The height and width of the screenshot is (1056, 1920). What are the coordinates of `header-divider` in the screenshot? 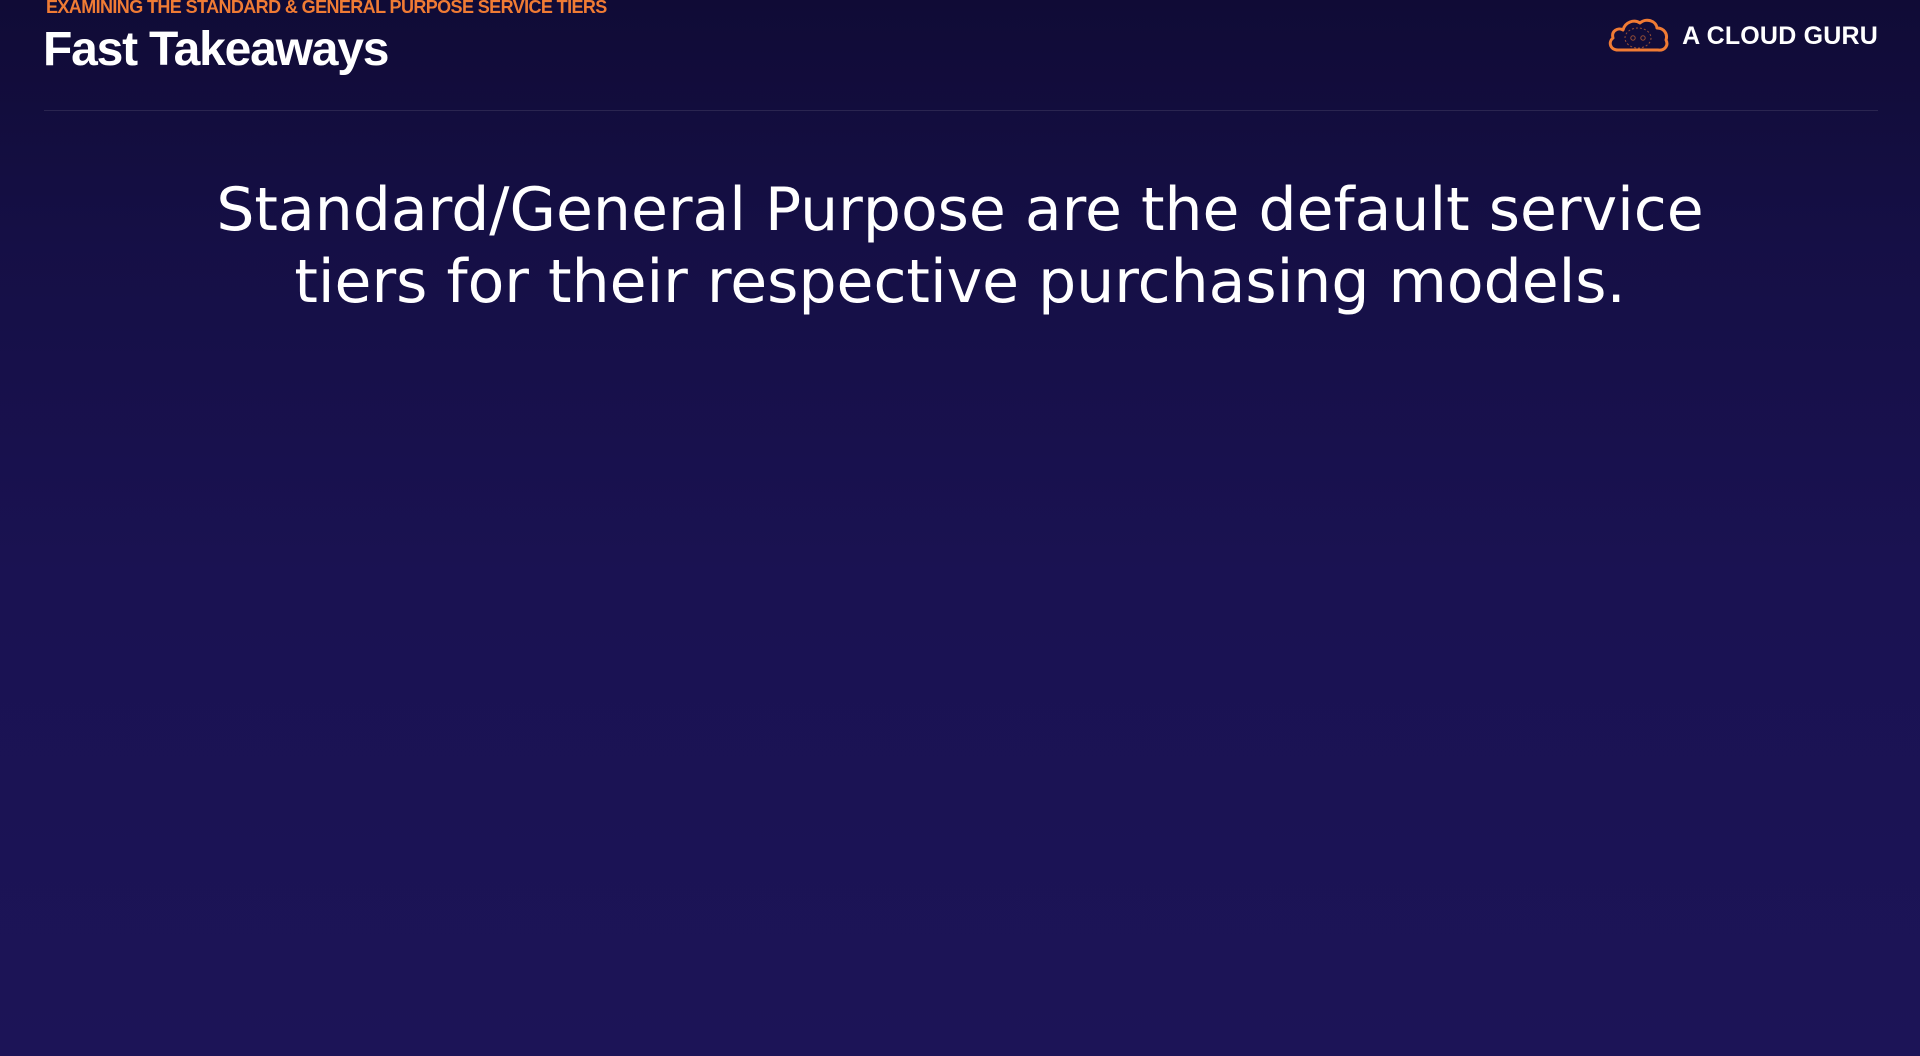 It's located at (961, 110).